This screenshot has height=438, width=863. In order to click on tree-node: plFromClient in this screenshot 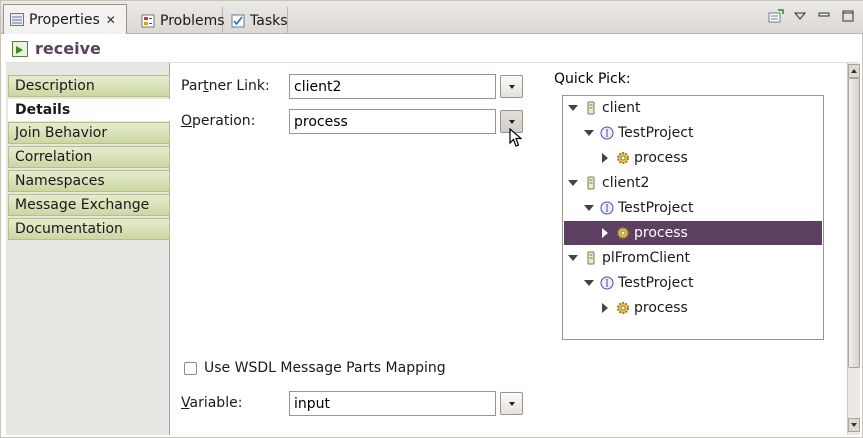, I will do `click(693, 258)`.